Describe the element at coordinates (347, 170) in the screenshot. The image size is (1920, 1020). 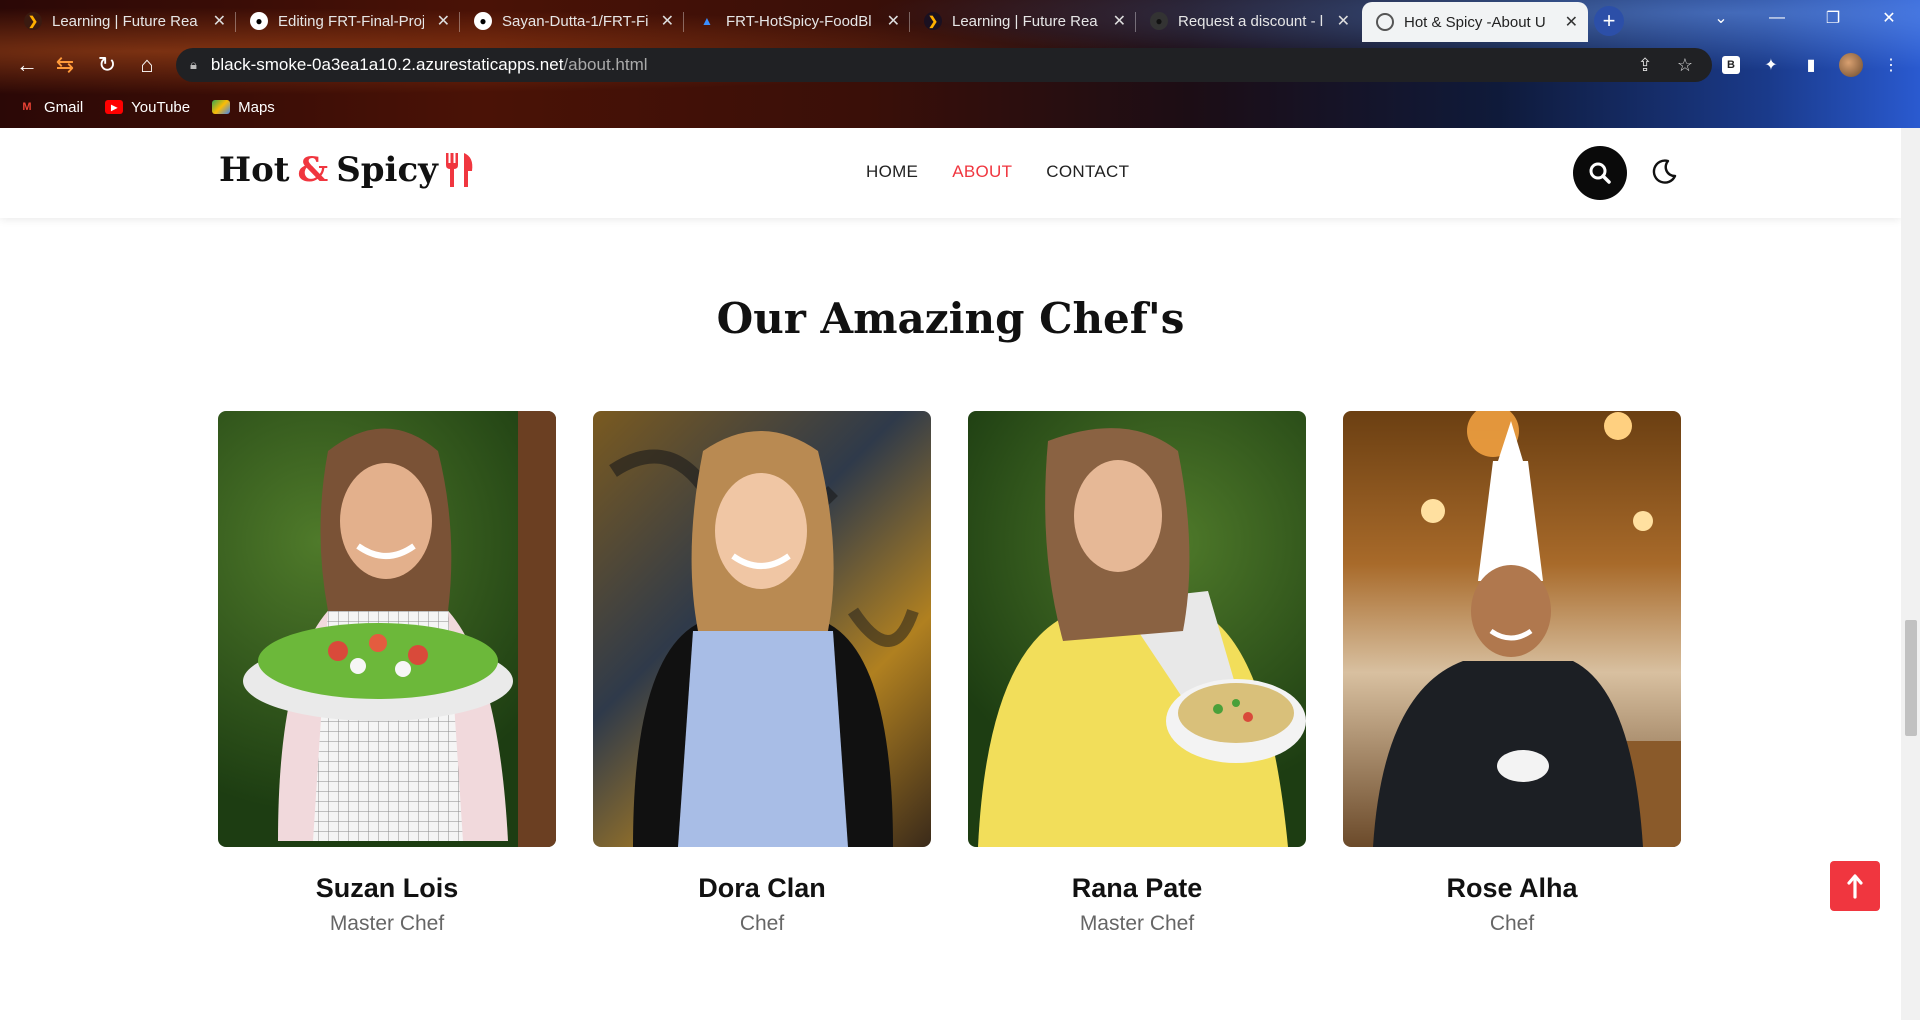
I see `site-logo: Hot & Spicy` at that location.